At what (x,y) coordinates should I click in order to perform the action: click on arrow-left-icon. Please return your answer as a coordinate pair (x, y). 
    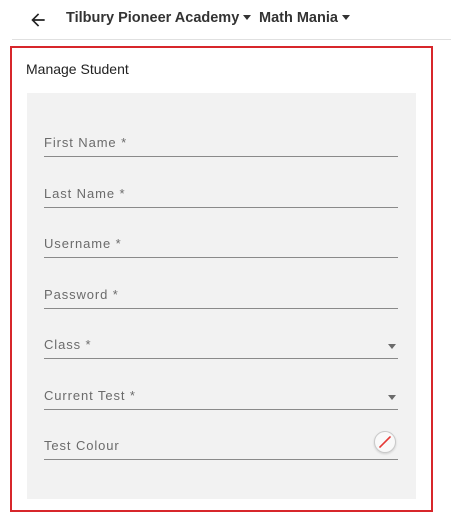
    Looking at the image, I should click on (38, 20).